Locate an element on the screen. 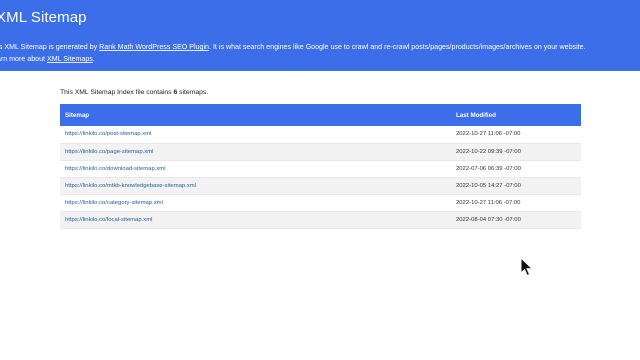  sitemap-link: https://linkilo.co/page-sitemap.xml is located at coordinates (109, 152).